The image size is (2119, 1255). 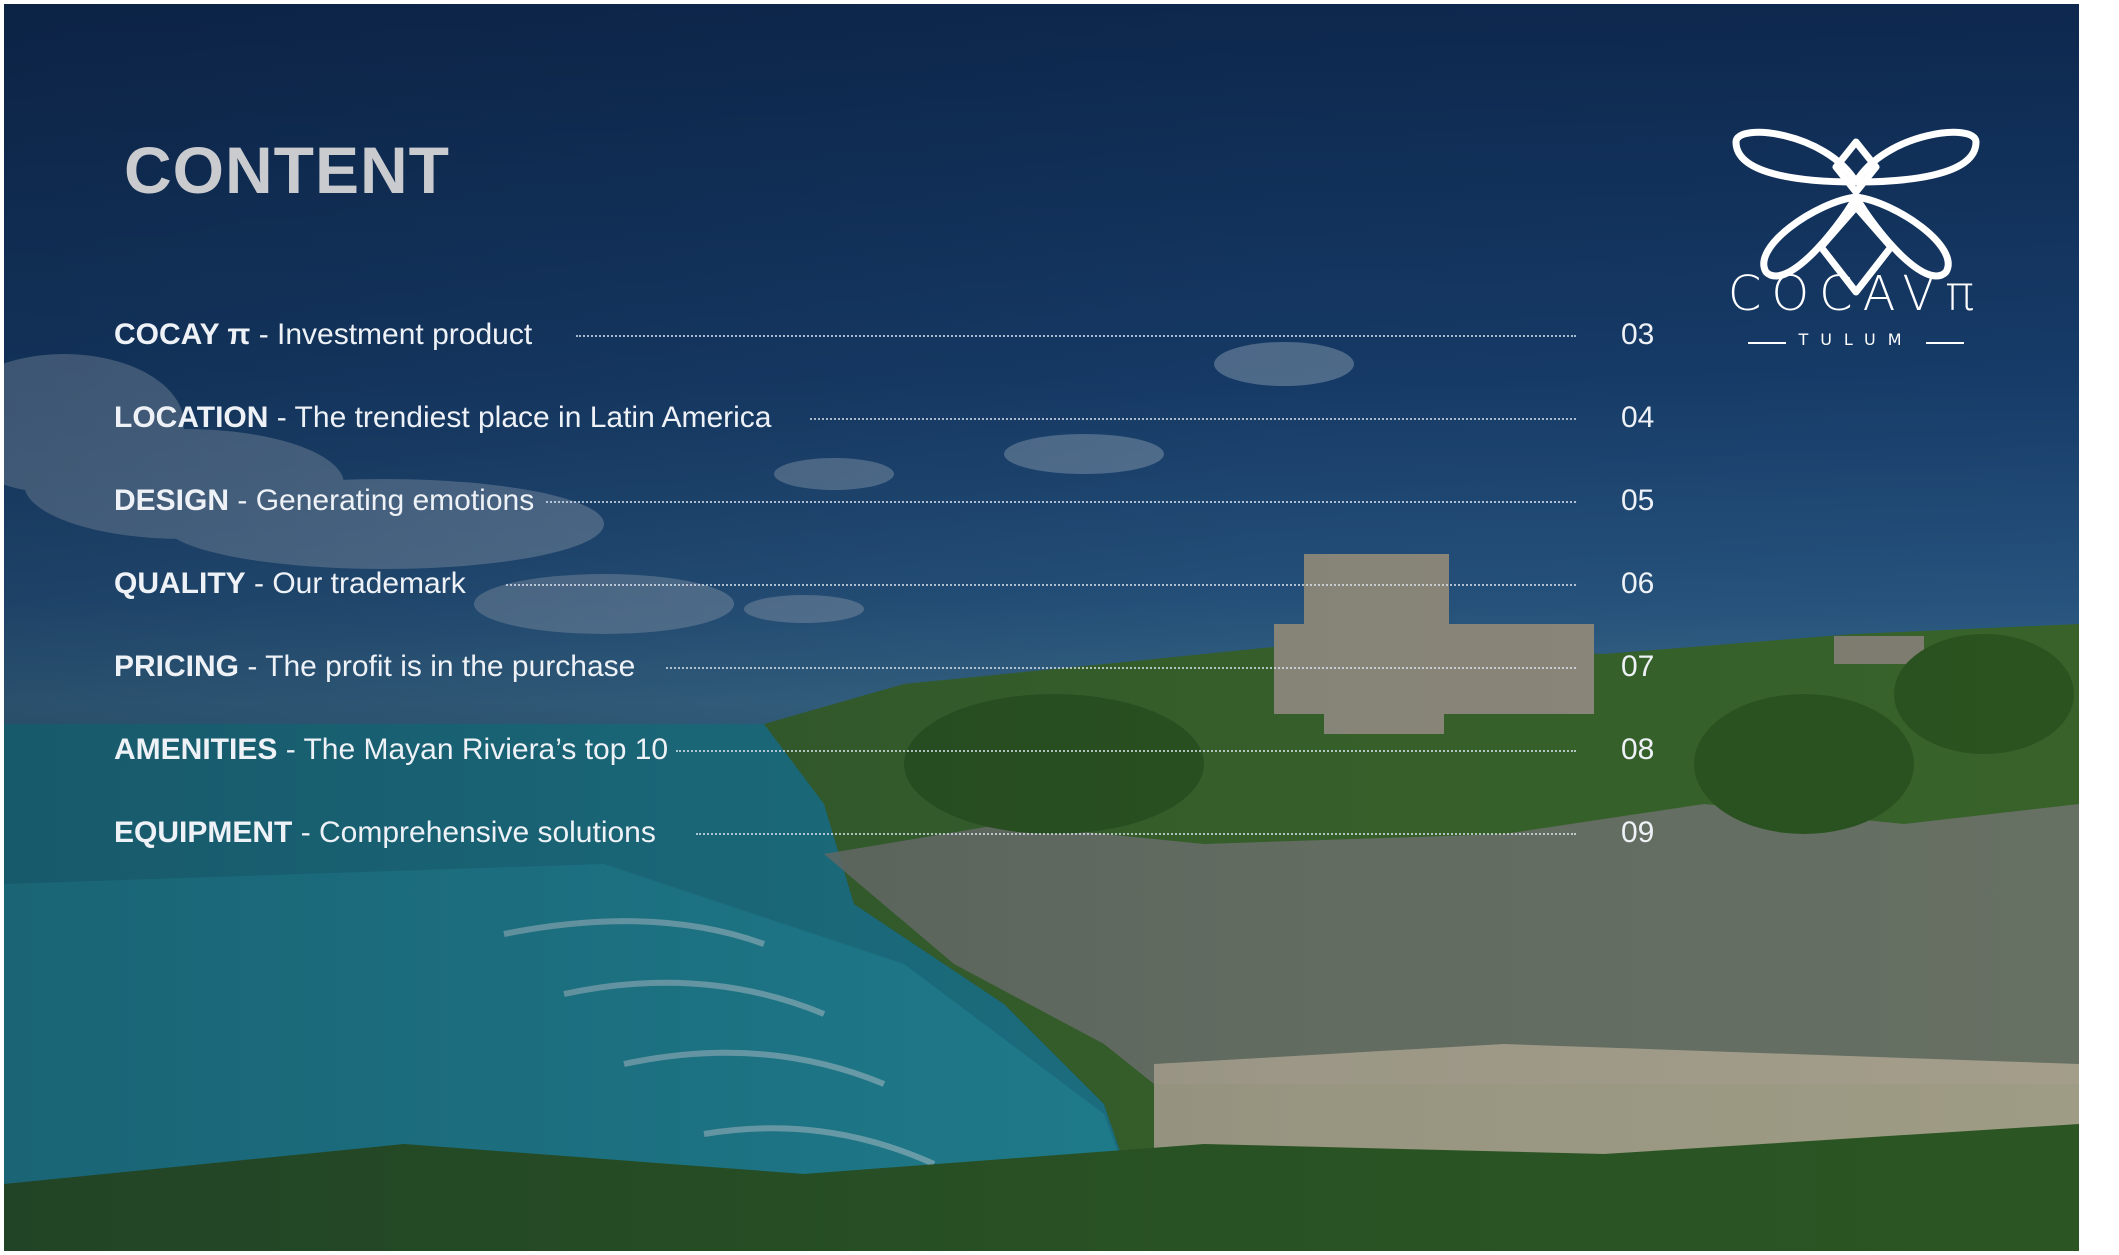 I want to click on toc-desc: - The profit is in the purchase, so click(x=437, y=666).